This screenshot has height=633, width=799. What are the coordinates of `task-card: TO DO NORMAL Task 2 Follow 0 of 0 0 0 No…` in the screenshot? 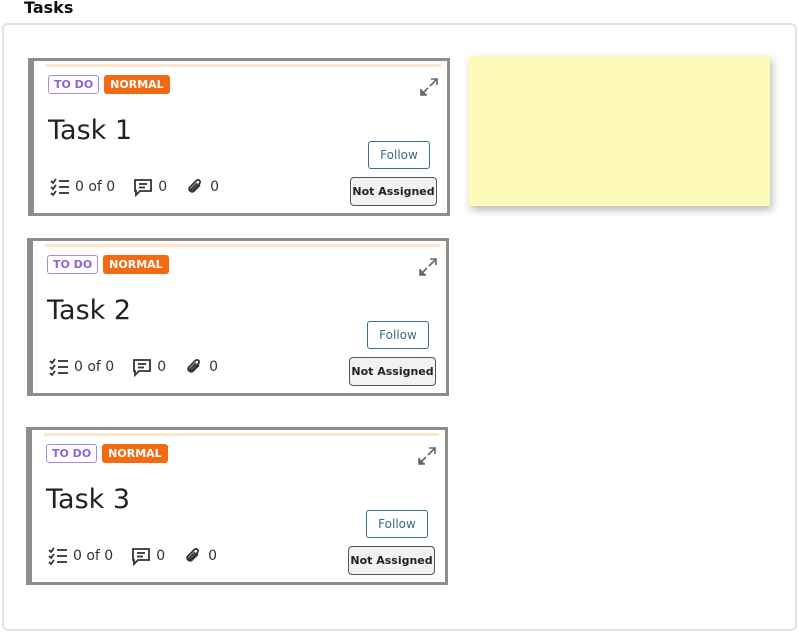 It's located at (238, 317).